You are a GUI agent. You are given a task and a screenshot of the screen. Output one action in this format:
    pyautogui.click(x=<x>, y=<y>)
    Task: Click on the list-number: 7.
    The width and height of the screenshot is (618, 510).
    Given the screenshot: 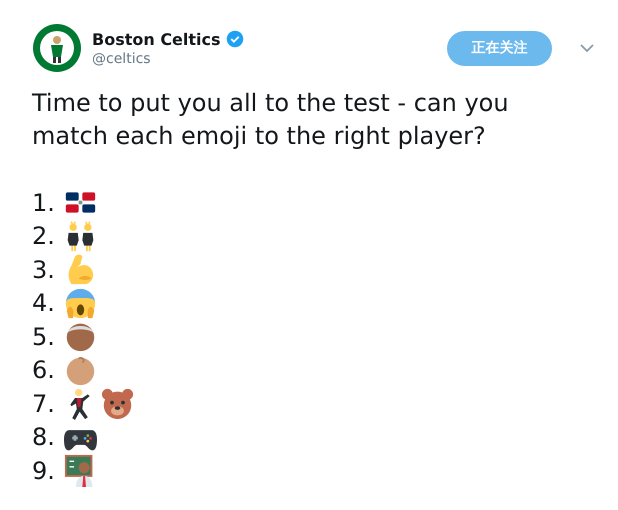 What is the action you would take?
    pyautogui.click(x=44, y=404)
    